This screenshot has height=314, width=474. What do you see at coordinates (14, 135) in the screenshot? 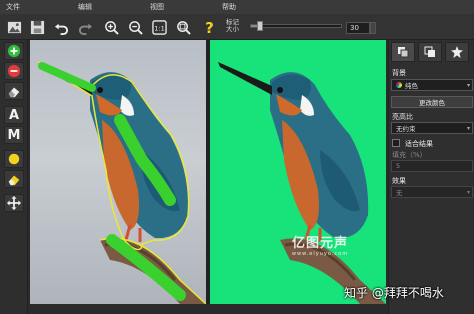
I see `mark-tool: M` at bounding box center [14, 135].